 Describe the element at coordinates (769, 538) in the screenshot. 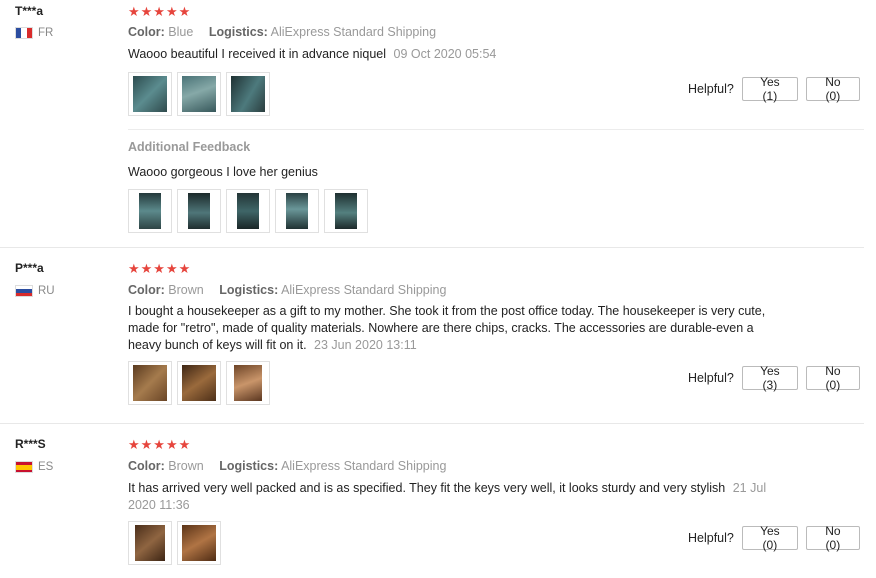

I see `helpful-yes-button: Yes (0)` at that location.